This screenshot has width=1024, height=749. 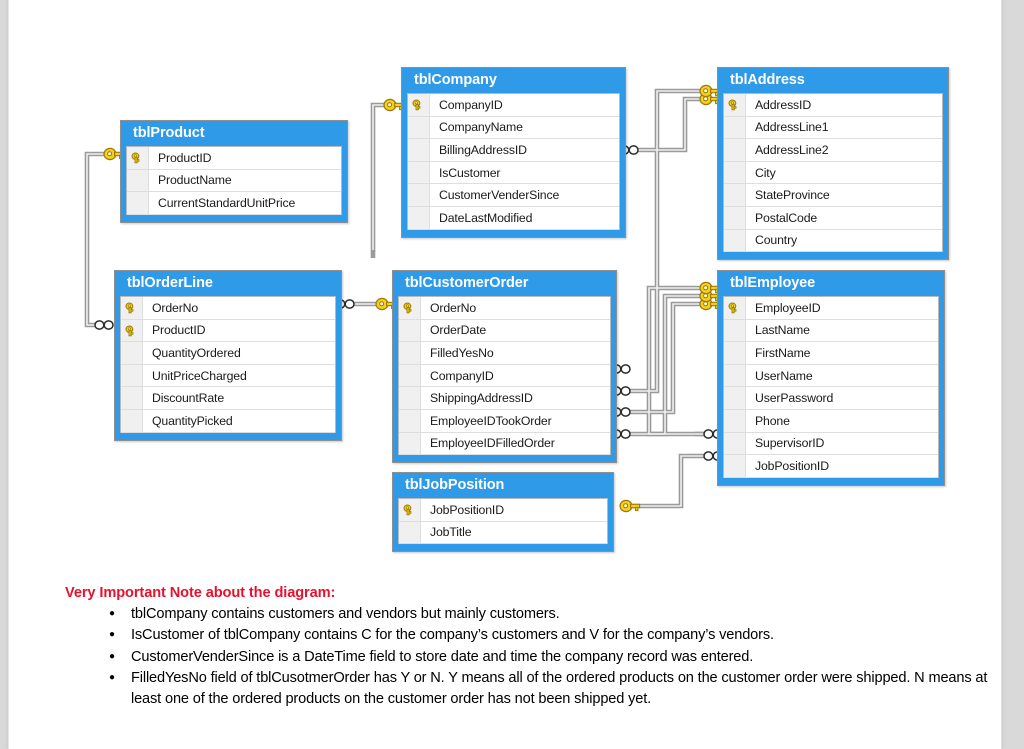 I want to click on entity-field-row: BillingAddressID, so click(x=513, y=150).